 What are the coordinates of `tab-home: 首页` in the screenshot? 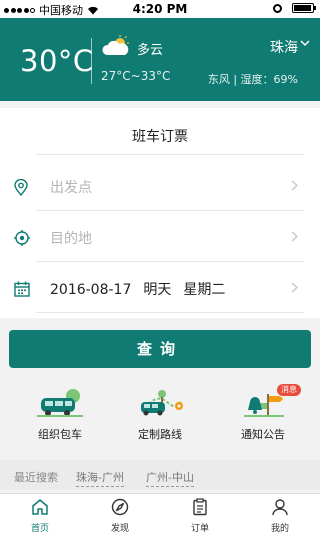 It's located at (40, 515).